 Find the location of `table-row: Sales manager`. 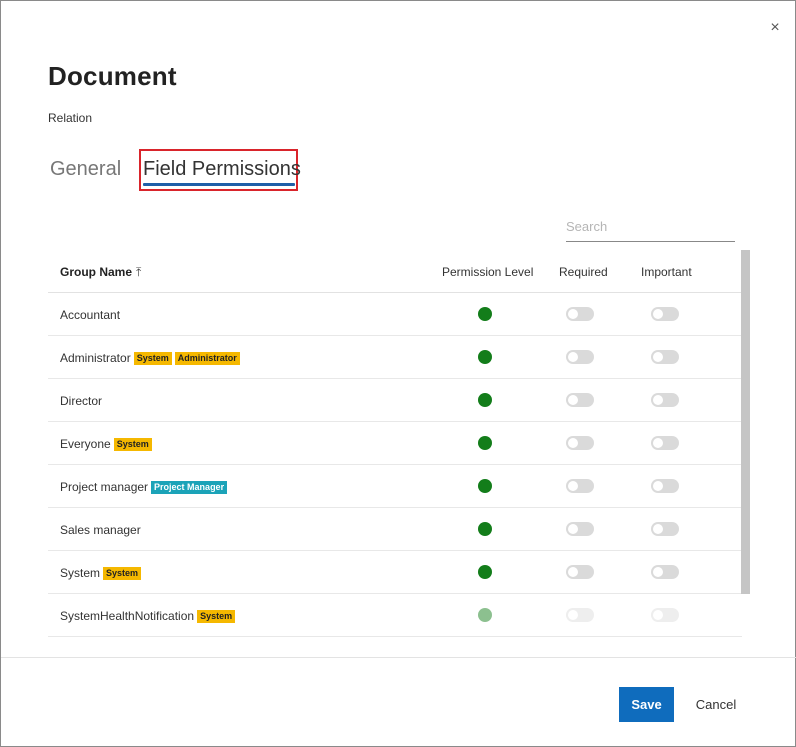

table-row: Sales manager is located at coordinates (395, 529).